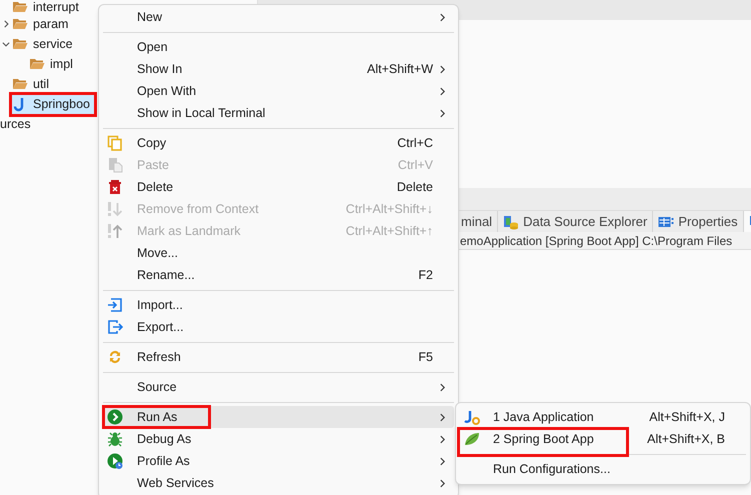  Describe the element at coordinates (53, 64) in the screenshot. I see `tree-item: impl` at that location.